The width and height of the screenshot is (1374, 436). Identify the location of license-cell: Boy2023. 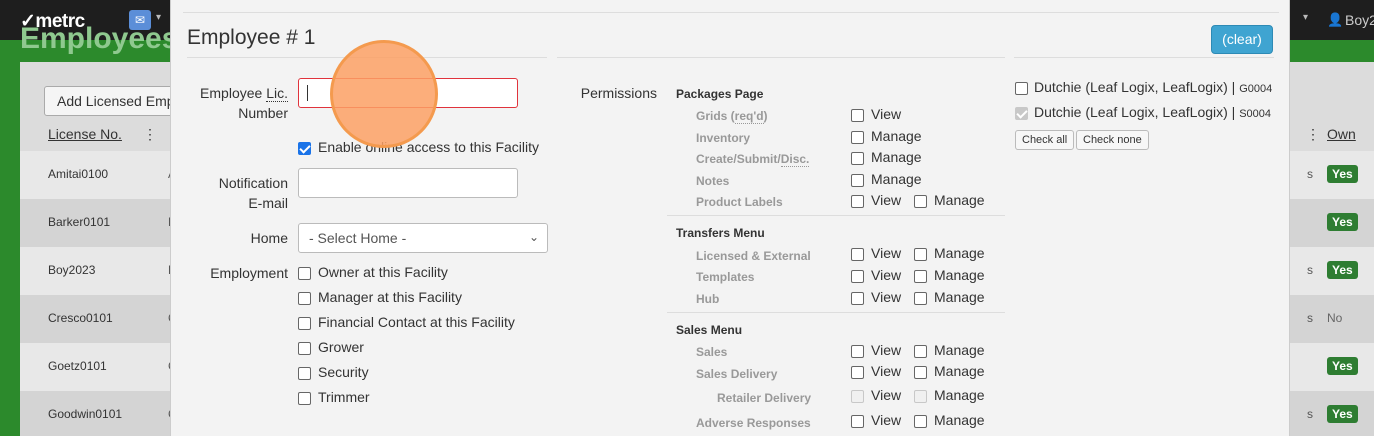
(72, 270).